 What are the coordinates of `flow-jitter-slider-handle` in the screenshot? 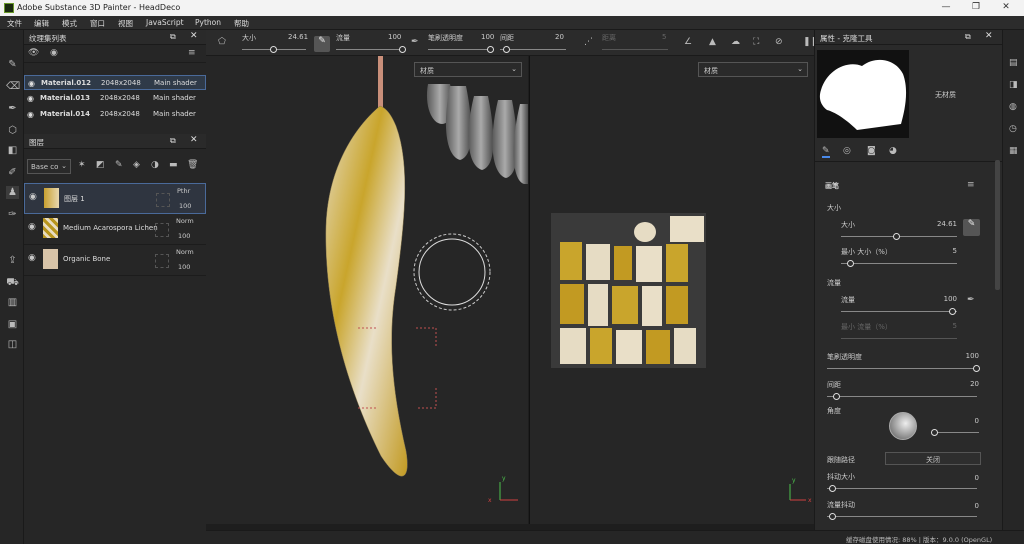 It's located at (832, 516).